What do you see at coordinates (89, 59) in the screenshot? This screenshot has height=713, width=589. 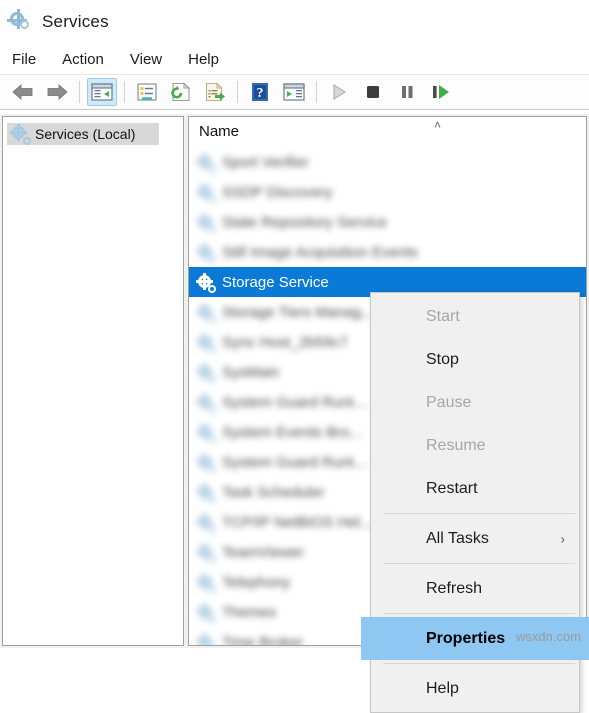 I see `menu-action: Action` at bounding box center [89, 59].